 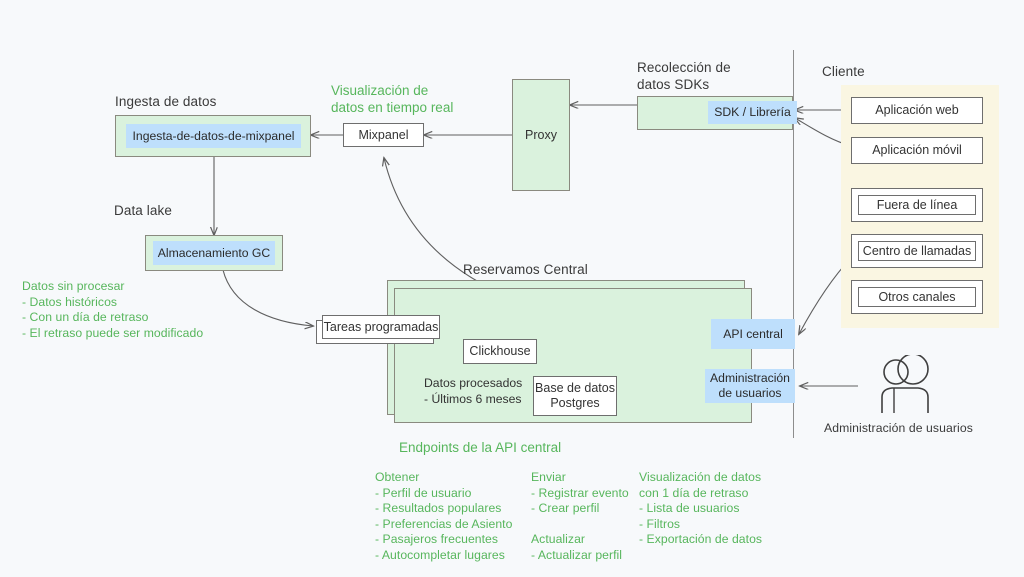 What do you see at coordinates (423, 492) in the screenshot?
I see `endpoint-item: - Perfil de usuario` at bounding box center [423, 492].